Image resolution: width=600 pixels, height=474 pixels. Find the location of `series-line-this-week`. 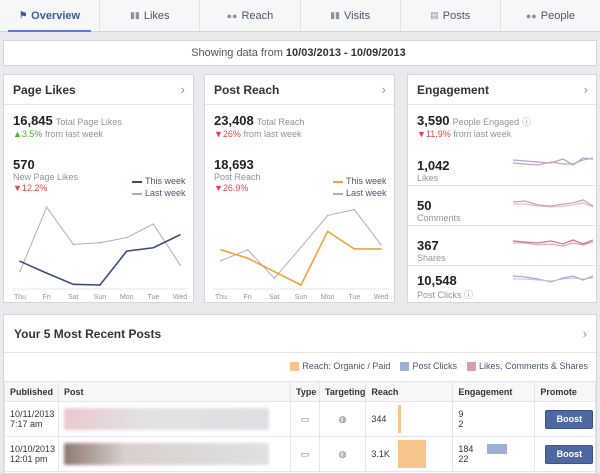

series-line-this-week is located at coordinates (300, 258).